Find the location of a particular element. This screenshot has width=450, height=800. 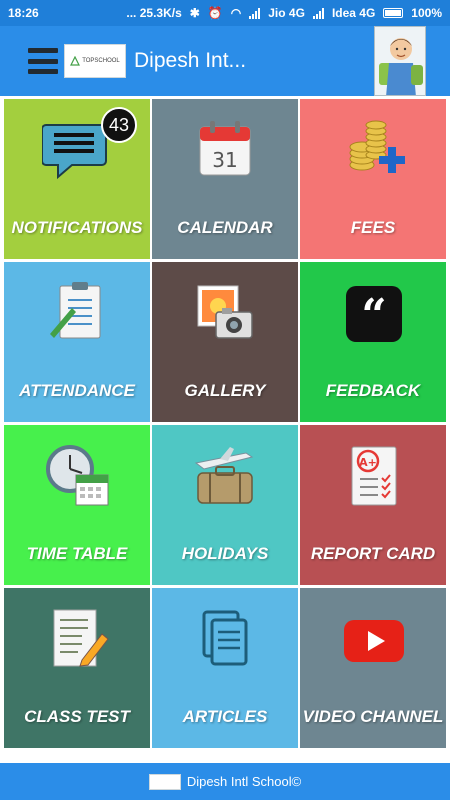

tile-label: ATTENDANCE is located at coordinates (77, 390).